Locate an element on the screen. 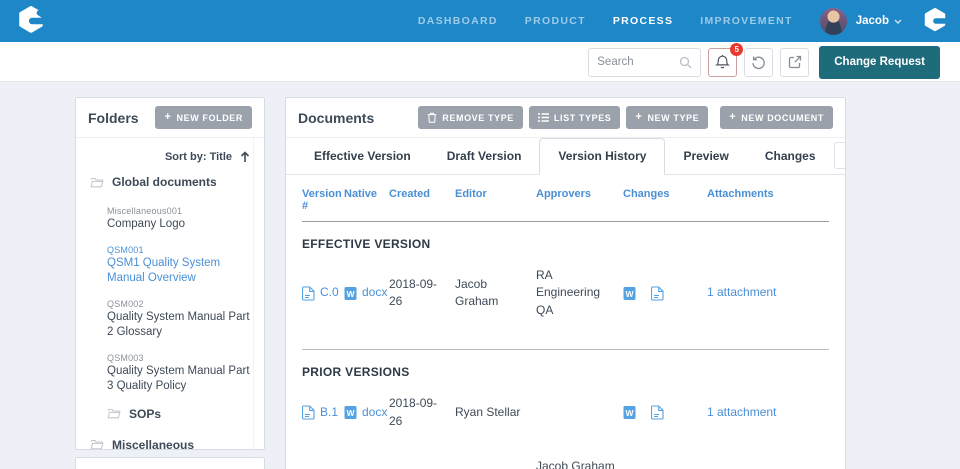 This screenshot has height=469, width=960. native-cell: Wdocx is located at coordinates (366, 292).